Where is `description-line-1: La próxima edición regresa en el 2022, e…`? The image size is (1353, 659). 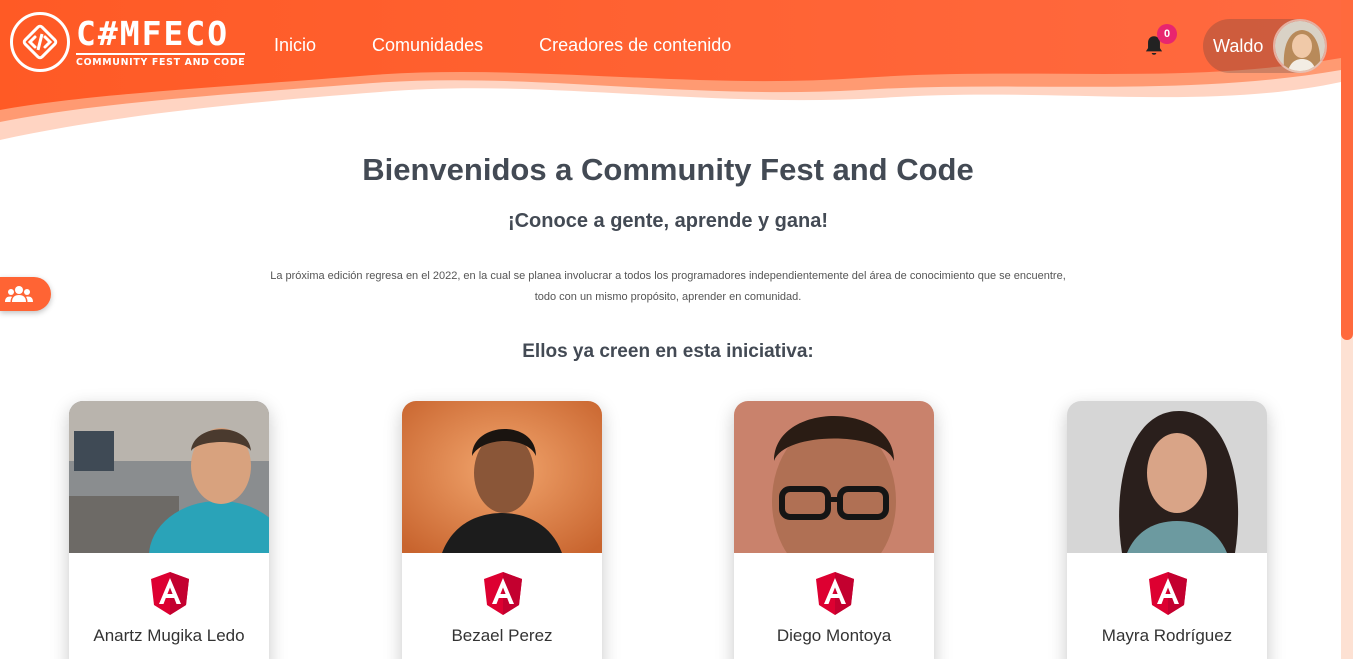
description-line-1: La próxima edición regresa en el 2022, e… is located at coordinates (668, 276).